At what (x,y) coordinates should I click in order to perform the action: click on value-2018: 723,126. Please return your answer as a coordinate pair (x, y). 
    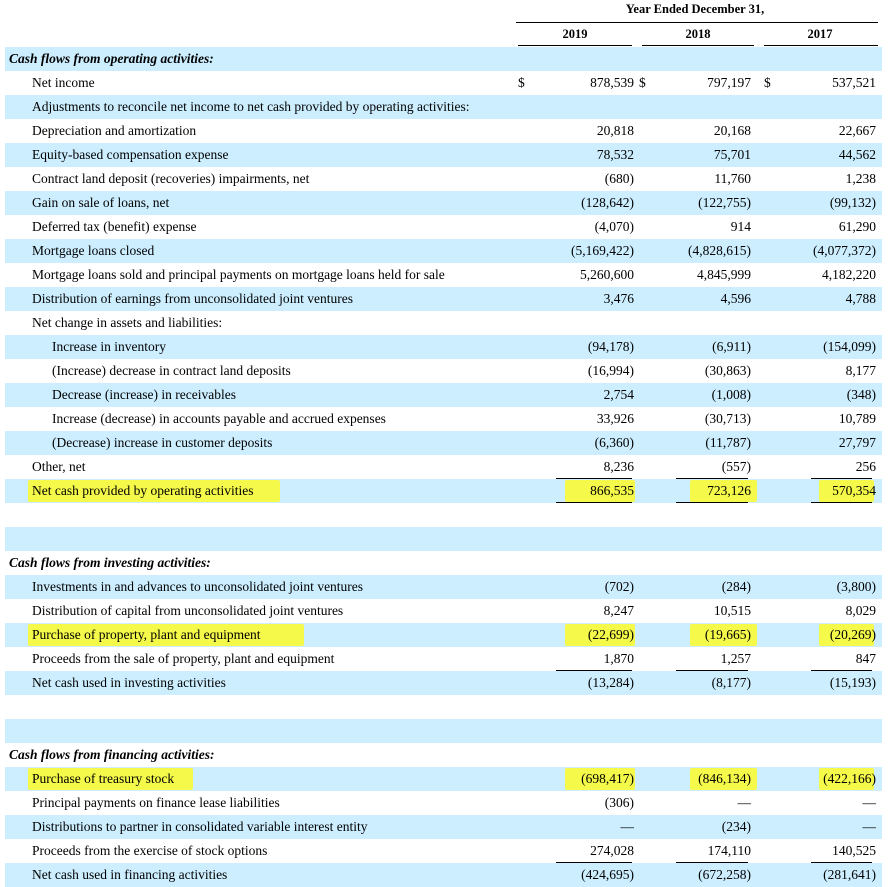
    Looking at the image, I should click on (729, 490).